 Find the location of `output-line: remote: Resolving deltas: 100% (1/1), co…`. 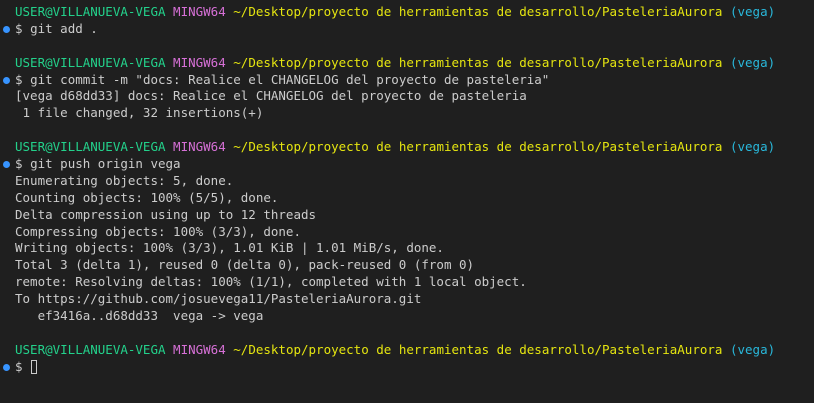

output-line: remote: Resolving deltas: 100% (1/1), co… is located at coordinates (271, 282).